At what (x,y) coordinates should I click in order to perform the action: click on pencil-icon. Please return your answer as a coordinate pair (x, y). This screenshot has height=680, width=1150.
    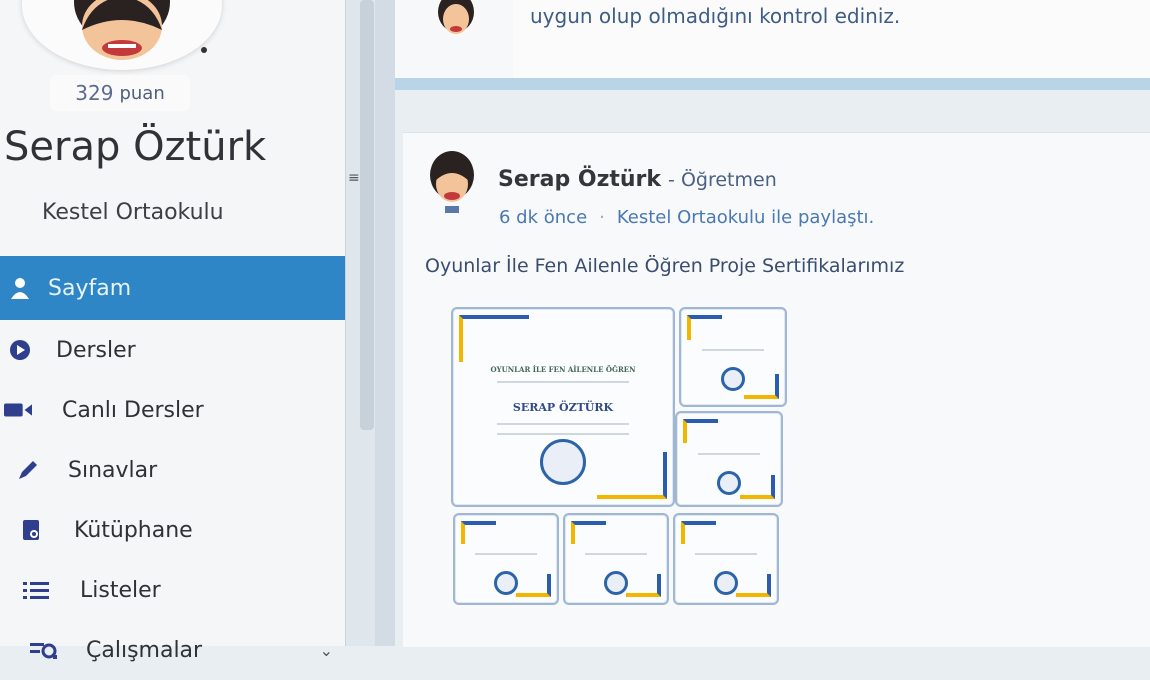
    Looking at the image, I should click on (28, 470).